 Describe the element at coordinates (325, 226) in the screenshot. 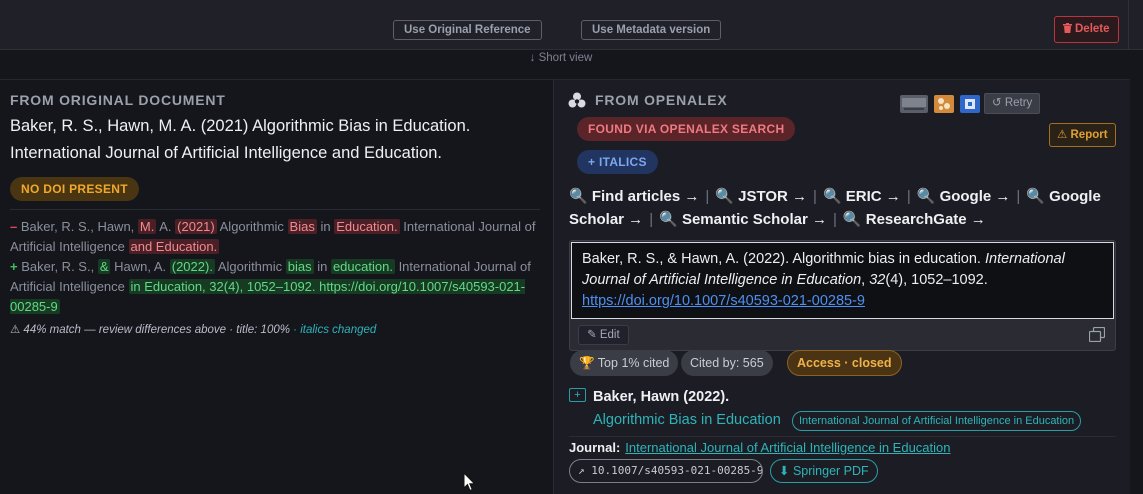

I see `minus-segment-plain: in` at that location.